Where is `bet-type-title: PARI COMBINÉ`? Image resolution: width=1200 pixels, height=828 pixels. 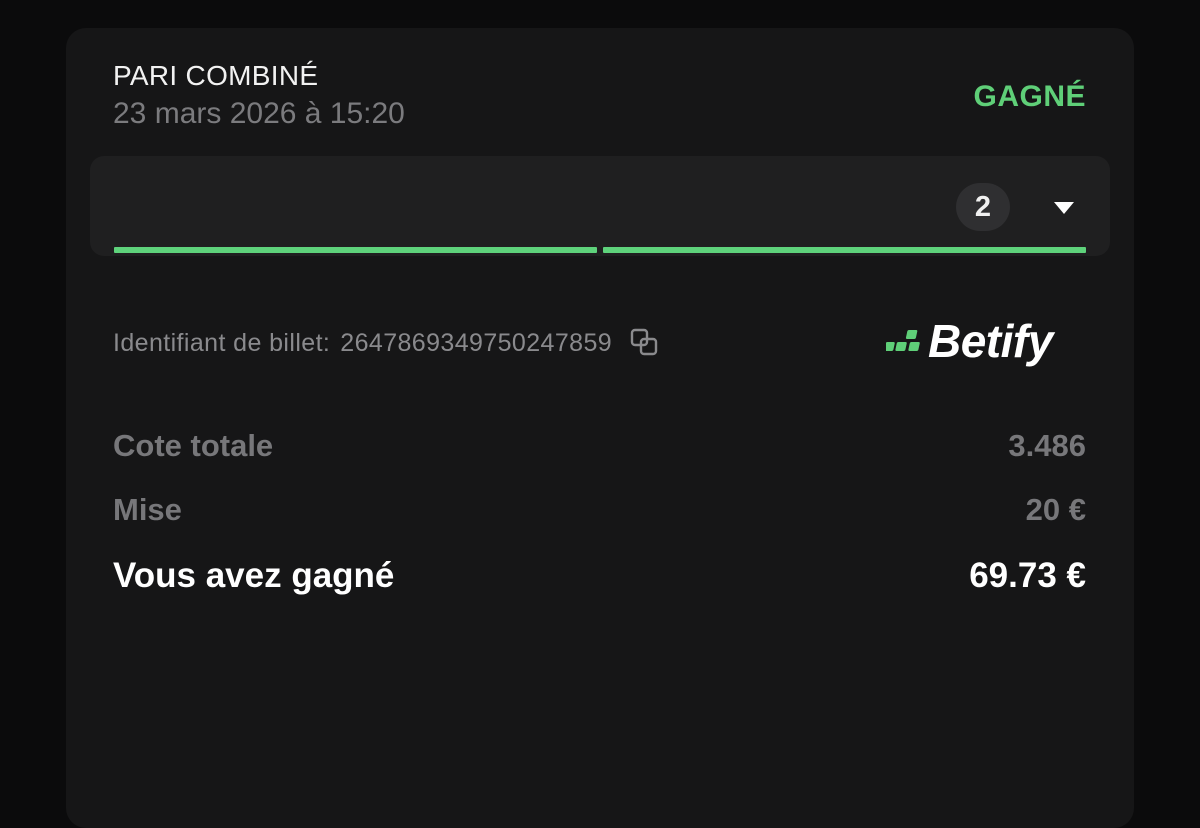 bet-type-title: PARI COMBINÉ is located at coordinates (216, 75).